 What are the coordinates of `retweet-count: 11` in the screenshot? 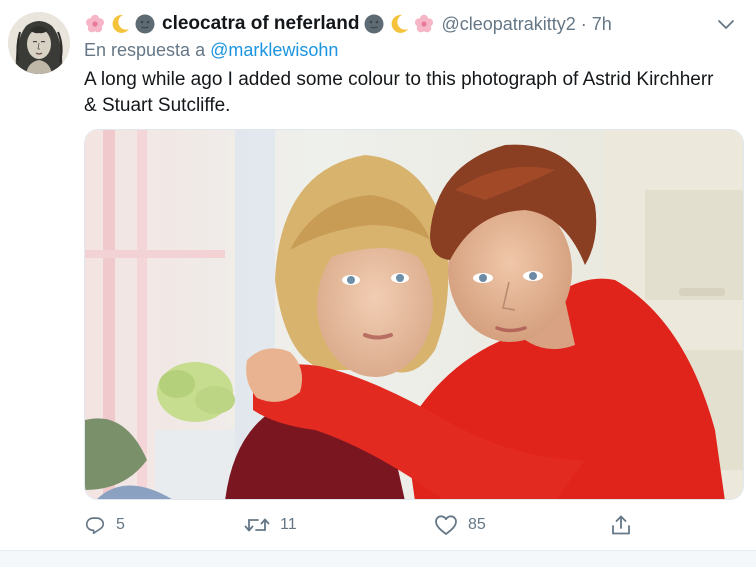 It's located at (288, 524).